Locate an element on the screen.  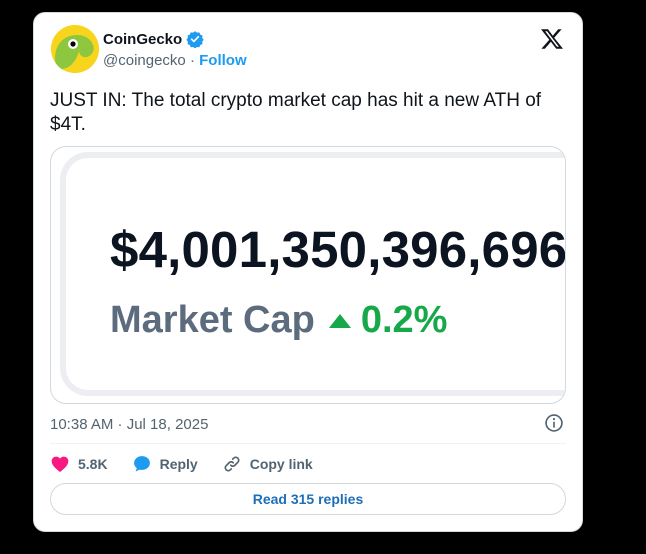
read-replies-label: Read 315 replies is located at coordinates (308, 499).